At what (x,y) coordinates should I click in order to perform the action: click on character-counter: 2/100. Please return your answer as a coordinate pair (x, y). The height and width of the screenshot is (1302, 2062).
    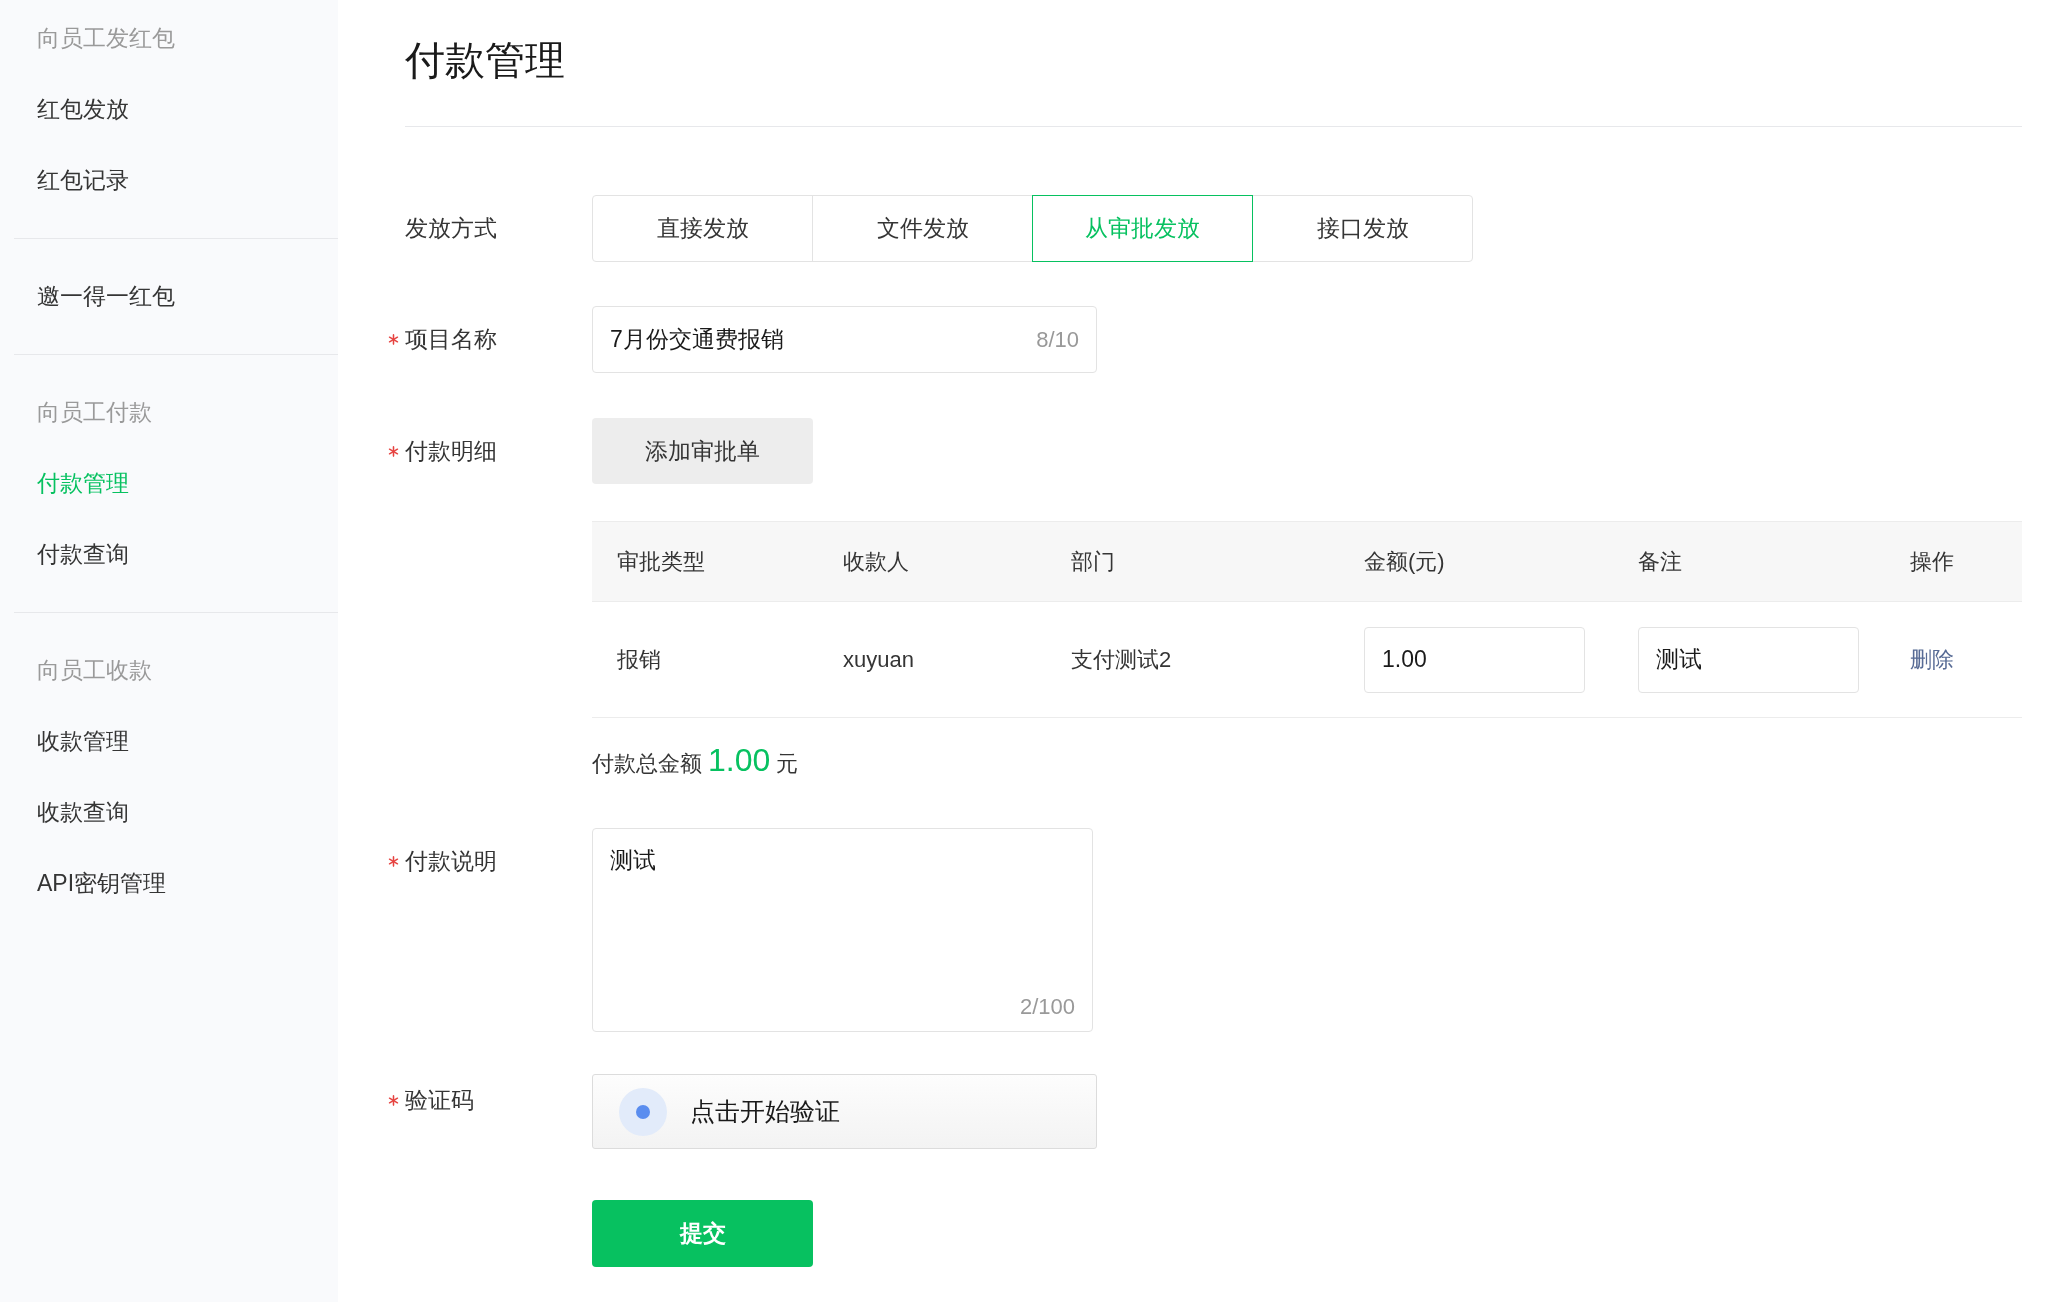
    Looking at the image, I should click on (1047, 1007).